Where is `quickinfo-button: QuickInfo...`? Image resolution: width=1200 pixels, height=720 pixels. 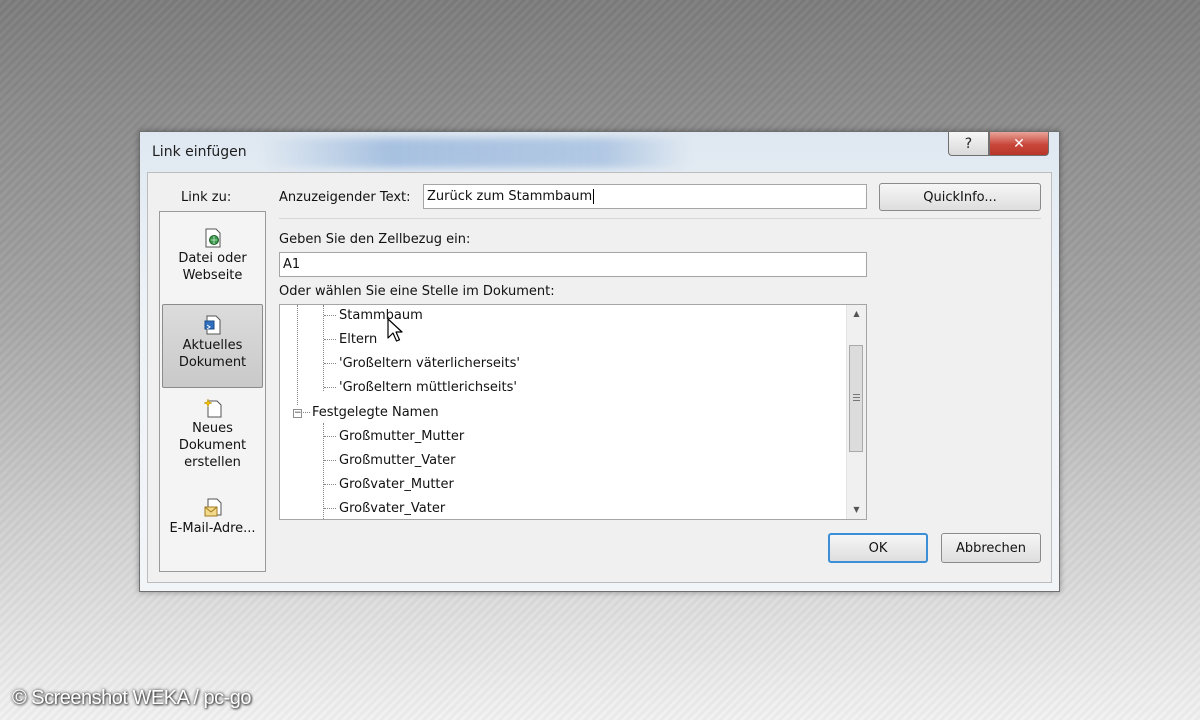
quickinfo-button: QuickInfo... is located at coordinates (960, 197).